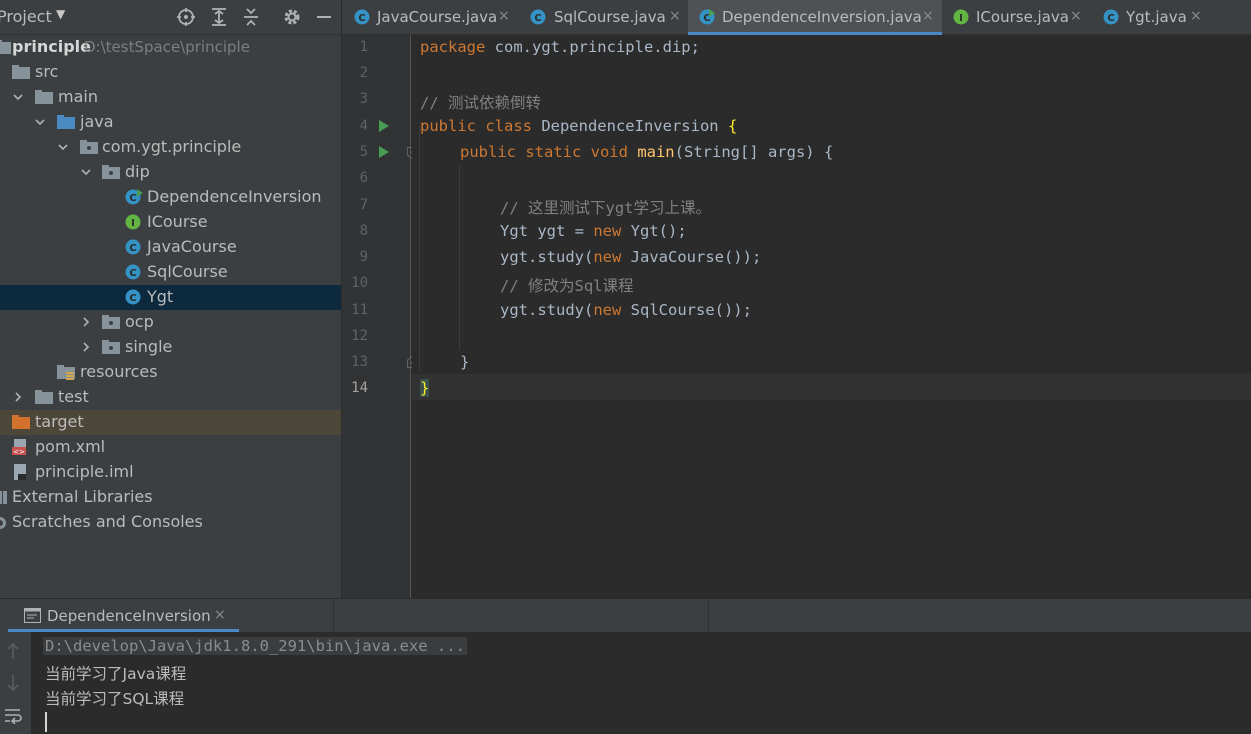 This screenshot has width=1251, height=734. What do you see at coordinates (363, 178) in the screenshot?
I see `line-number: 6` at bounding box center [363, 178].